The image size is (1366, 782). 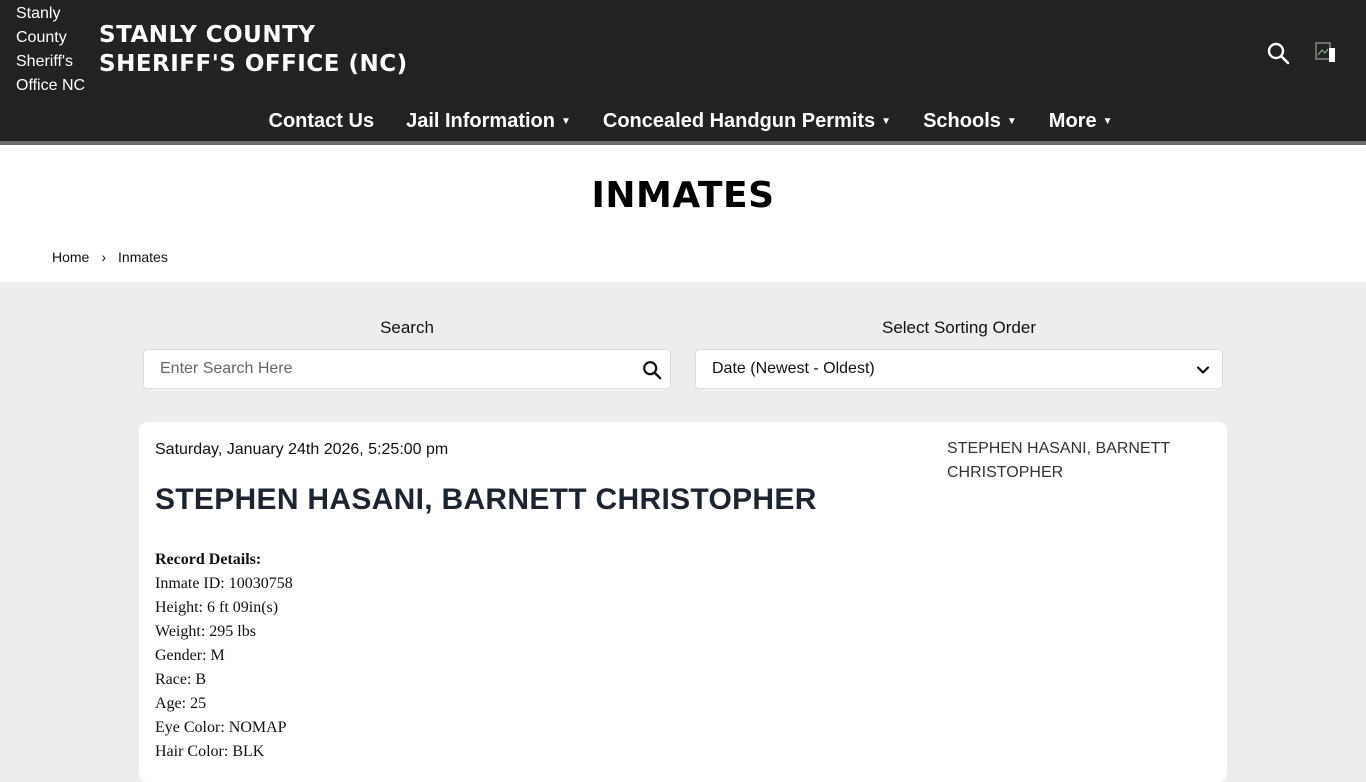 I want to click on sort-order-value: Date (Newest - Oldest), so click(x=793, y=368).